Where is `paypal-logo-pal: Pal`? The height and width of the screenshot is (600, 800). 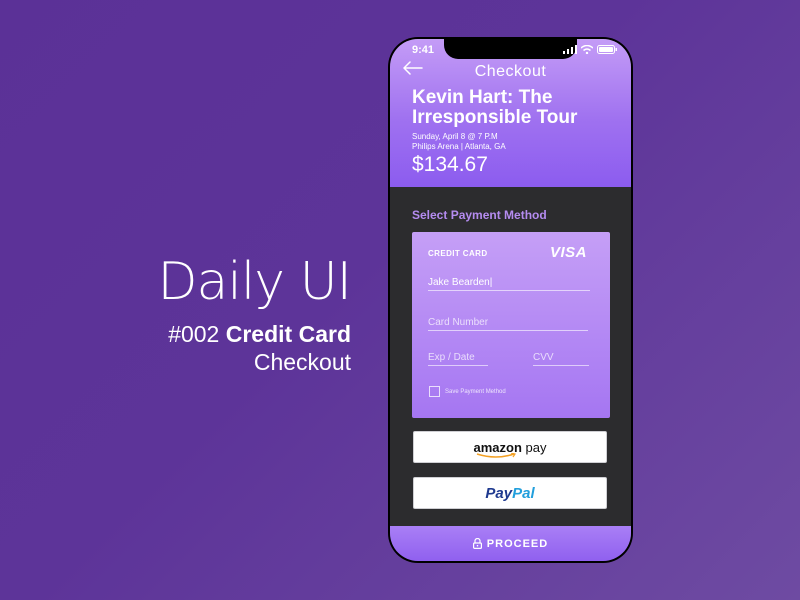 paypal-logo-pal: Pal is located at coordinates (523, 493).